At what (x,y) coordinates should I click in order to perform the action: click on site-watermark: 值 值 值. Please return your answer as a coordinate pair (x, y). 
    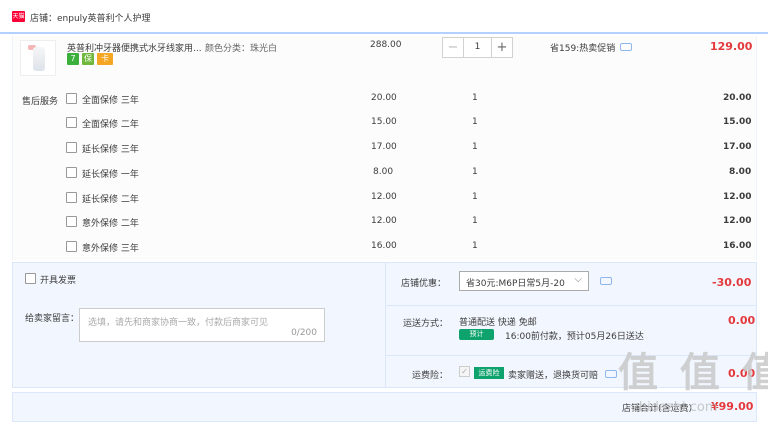
    Looking at the image, I should click on (693, 372).